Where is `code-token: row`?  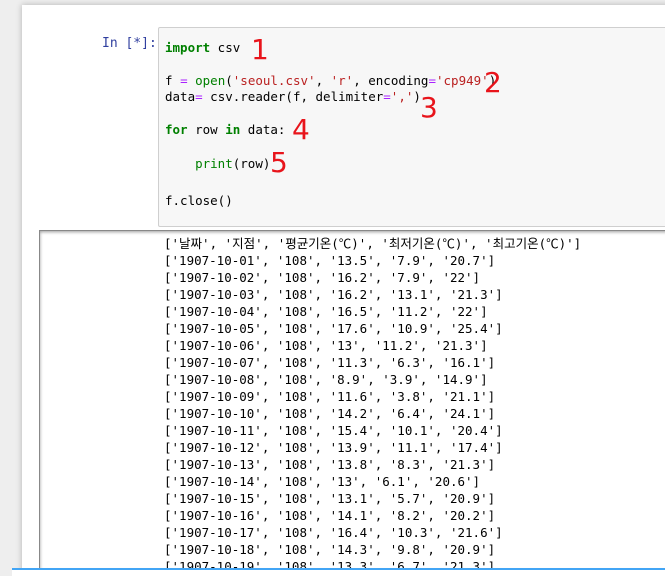 code-token: row is located at coordinates (206, 129).